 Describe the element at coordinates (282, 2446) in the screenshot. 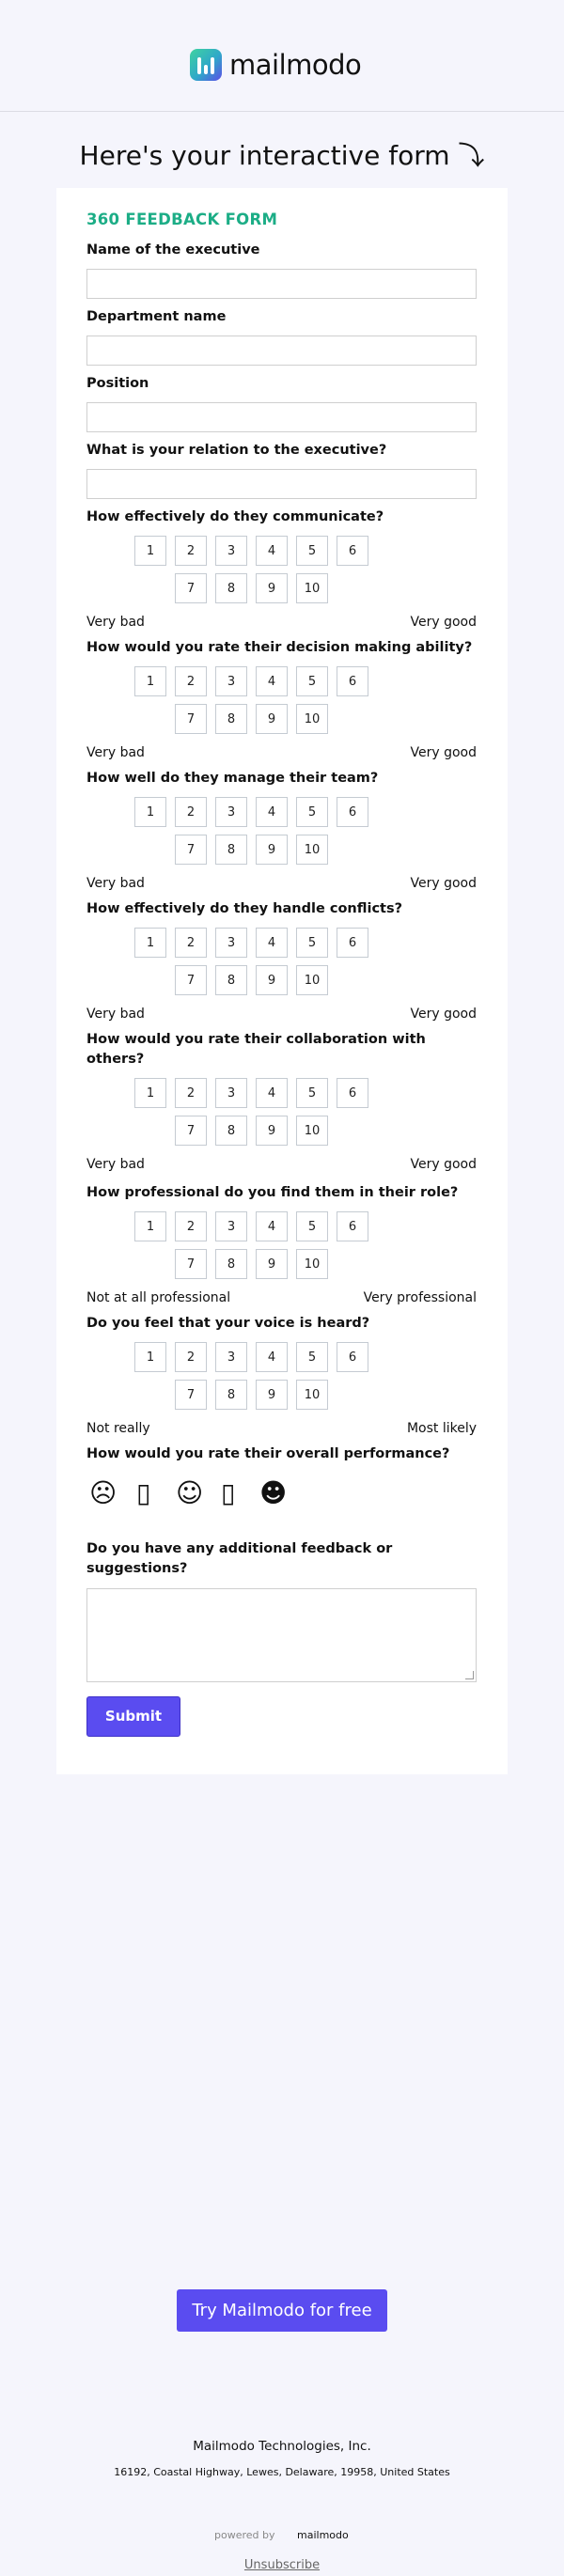

I see `company-name: Mailmodo Technologies, Inc.` at that location.